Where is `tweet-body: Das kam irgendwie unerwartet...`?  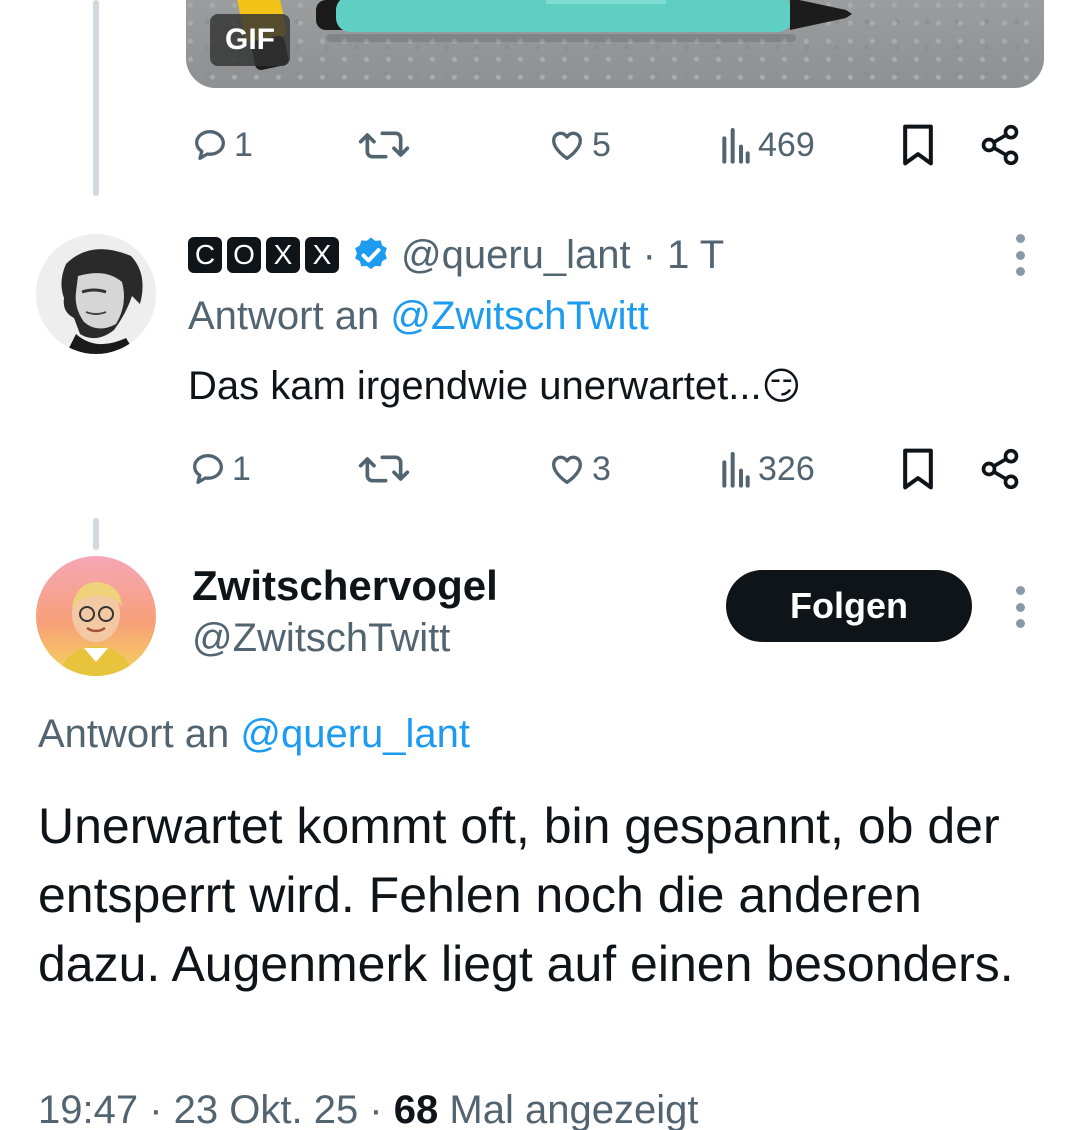 tweet-body: Das kam irgendwie unerwartet... is located at coordinates (475, 386).